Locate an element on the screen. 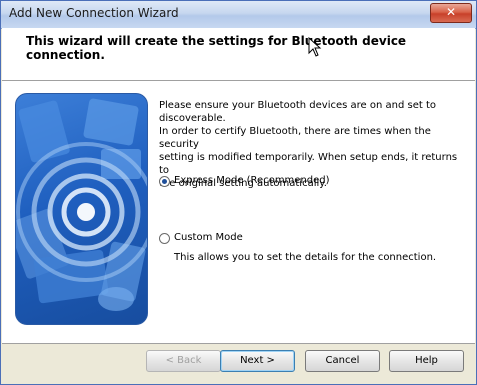 The image size is (477, 385). back-button: < Back is located at coordinates (183, 361).